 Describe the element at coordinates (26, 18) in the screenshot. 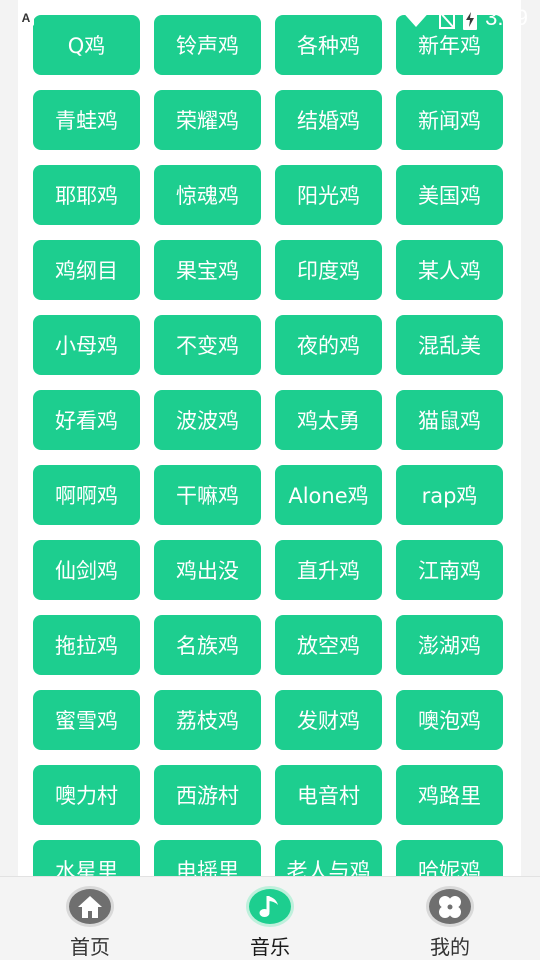

I see `notification-icon: A` at that location.